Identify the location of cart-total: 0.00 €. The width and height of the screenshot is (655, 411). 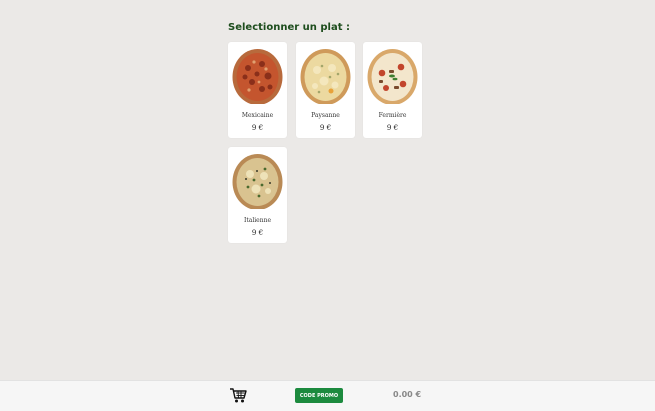
(407, 394).